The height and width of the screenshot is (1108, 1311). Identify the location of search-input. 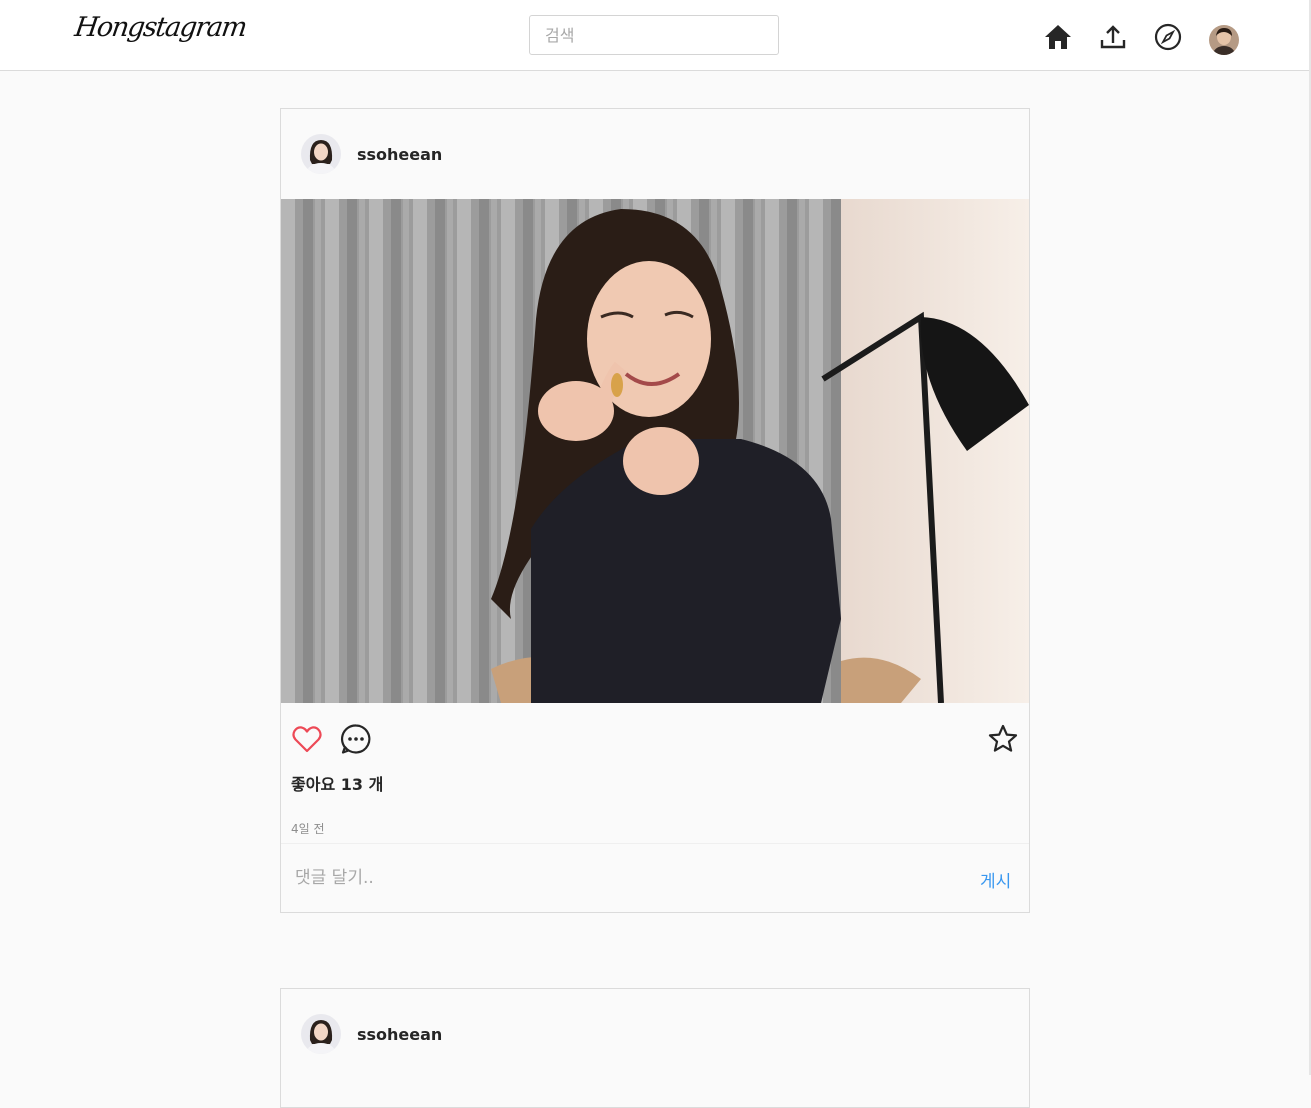
(654, 35).